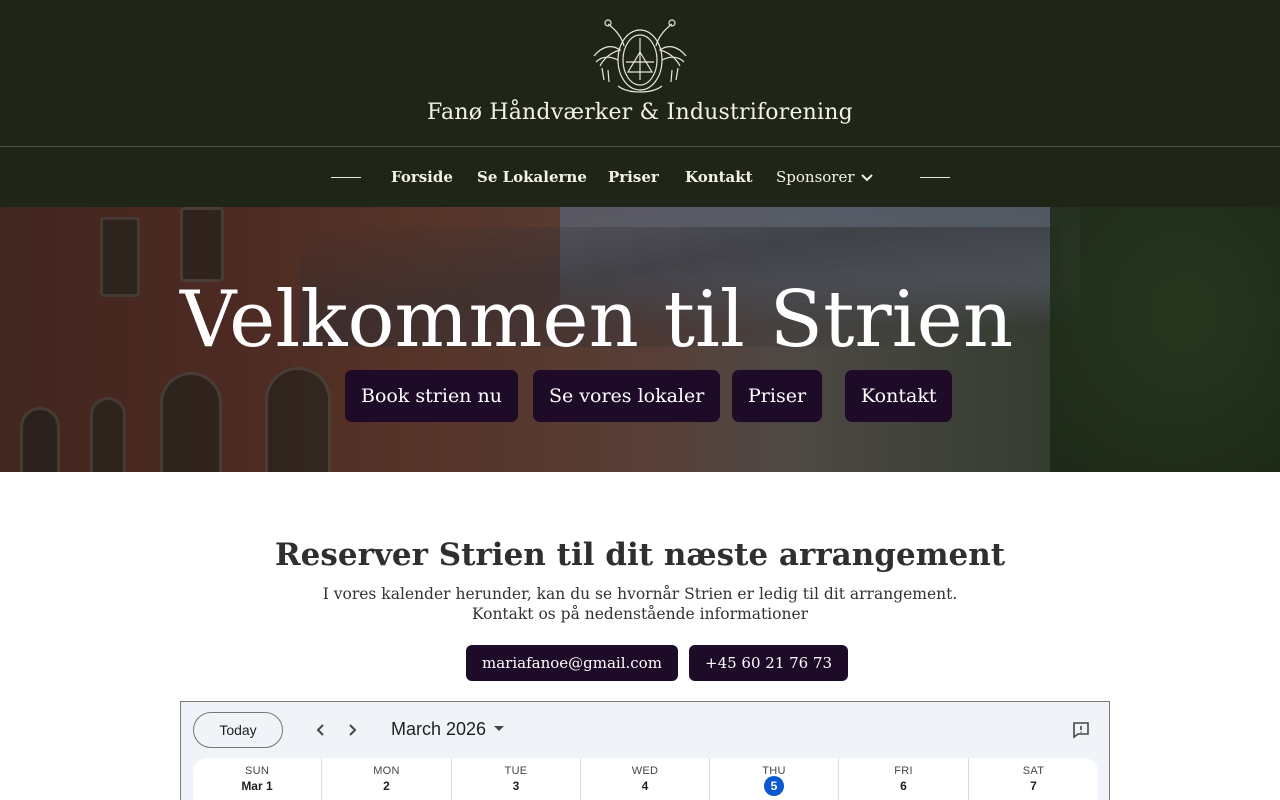  What do you see at coordinates (772, 798) in the screenshot?
I see `calendar-event` at bounding box center [772, 798].